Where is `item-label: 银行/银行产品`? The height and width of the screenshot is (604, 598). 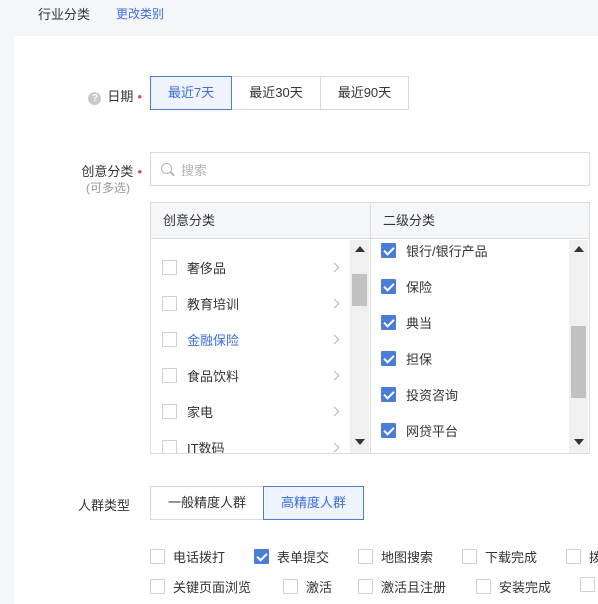 item-label: 银行/银行产品 is located at coordinates (447, 251).